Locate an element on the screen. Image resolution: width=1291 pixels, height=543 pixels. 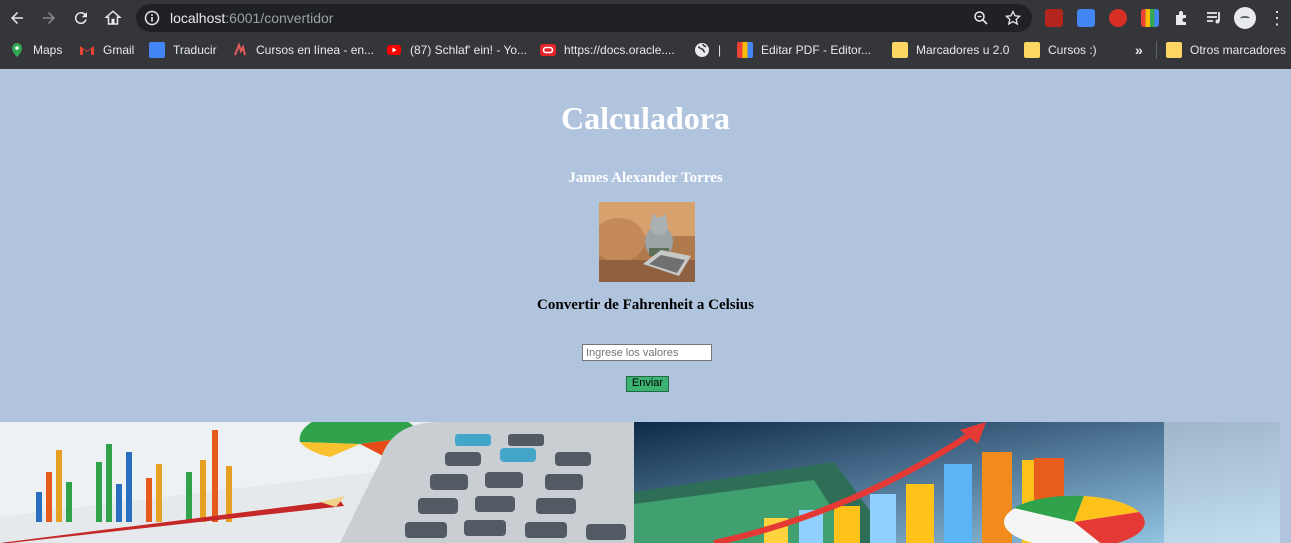
translate-extension-icon is located at coordinates (1086, 18).